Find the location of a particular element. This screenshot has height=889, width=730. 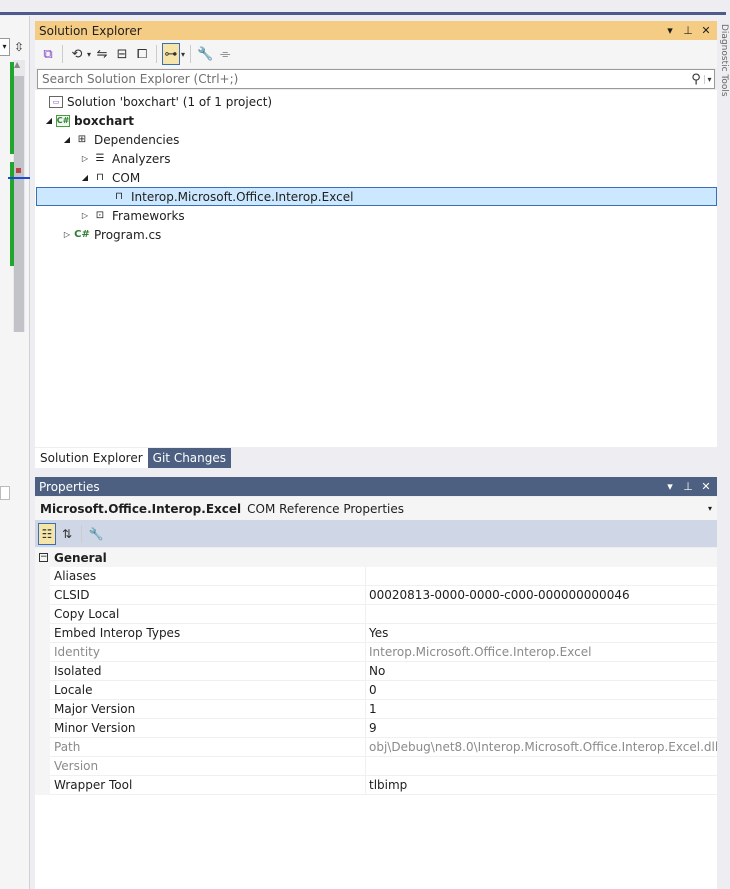

pending-changes-filter-icon: ⟲ is located at coordinates (77, 54).